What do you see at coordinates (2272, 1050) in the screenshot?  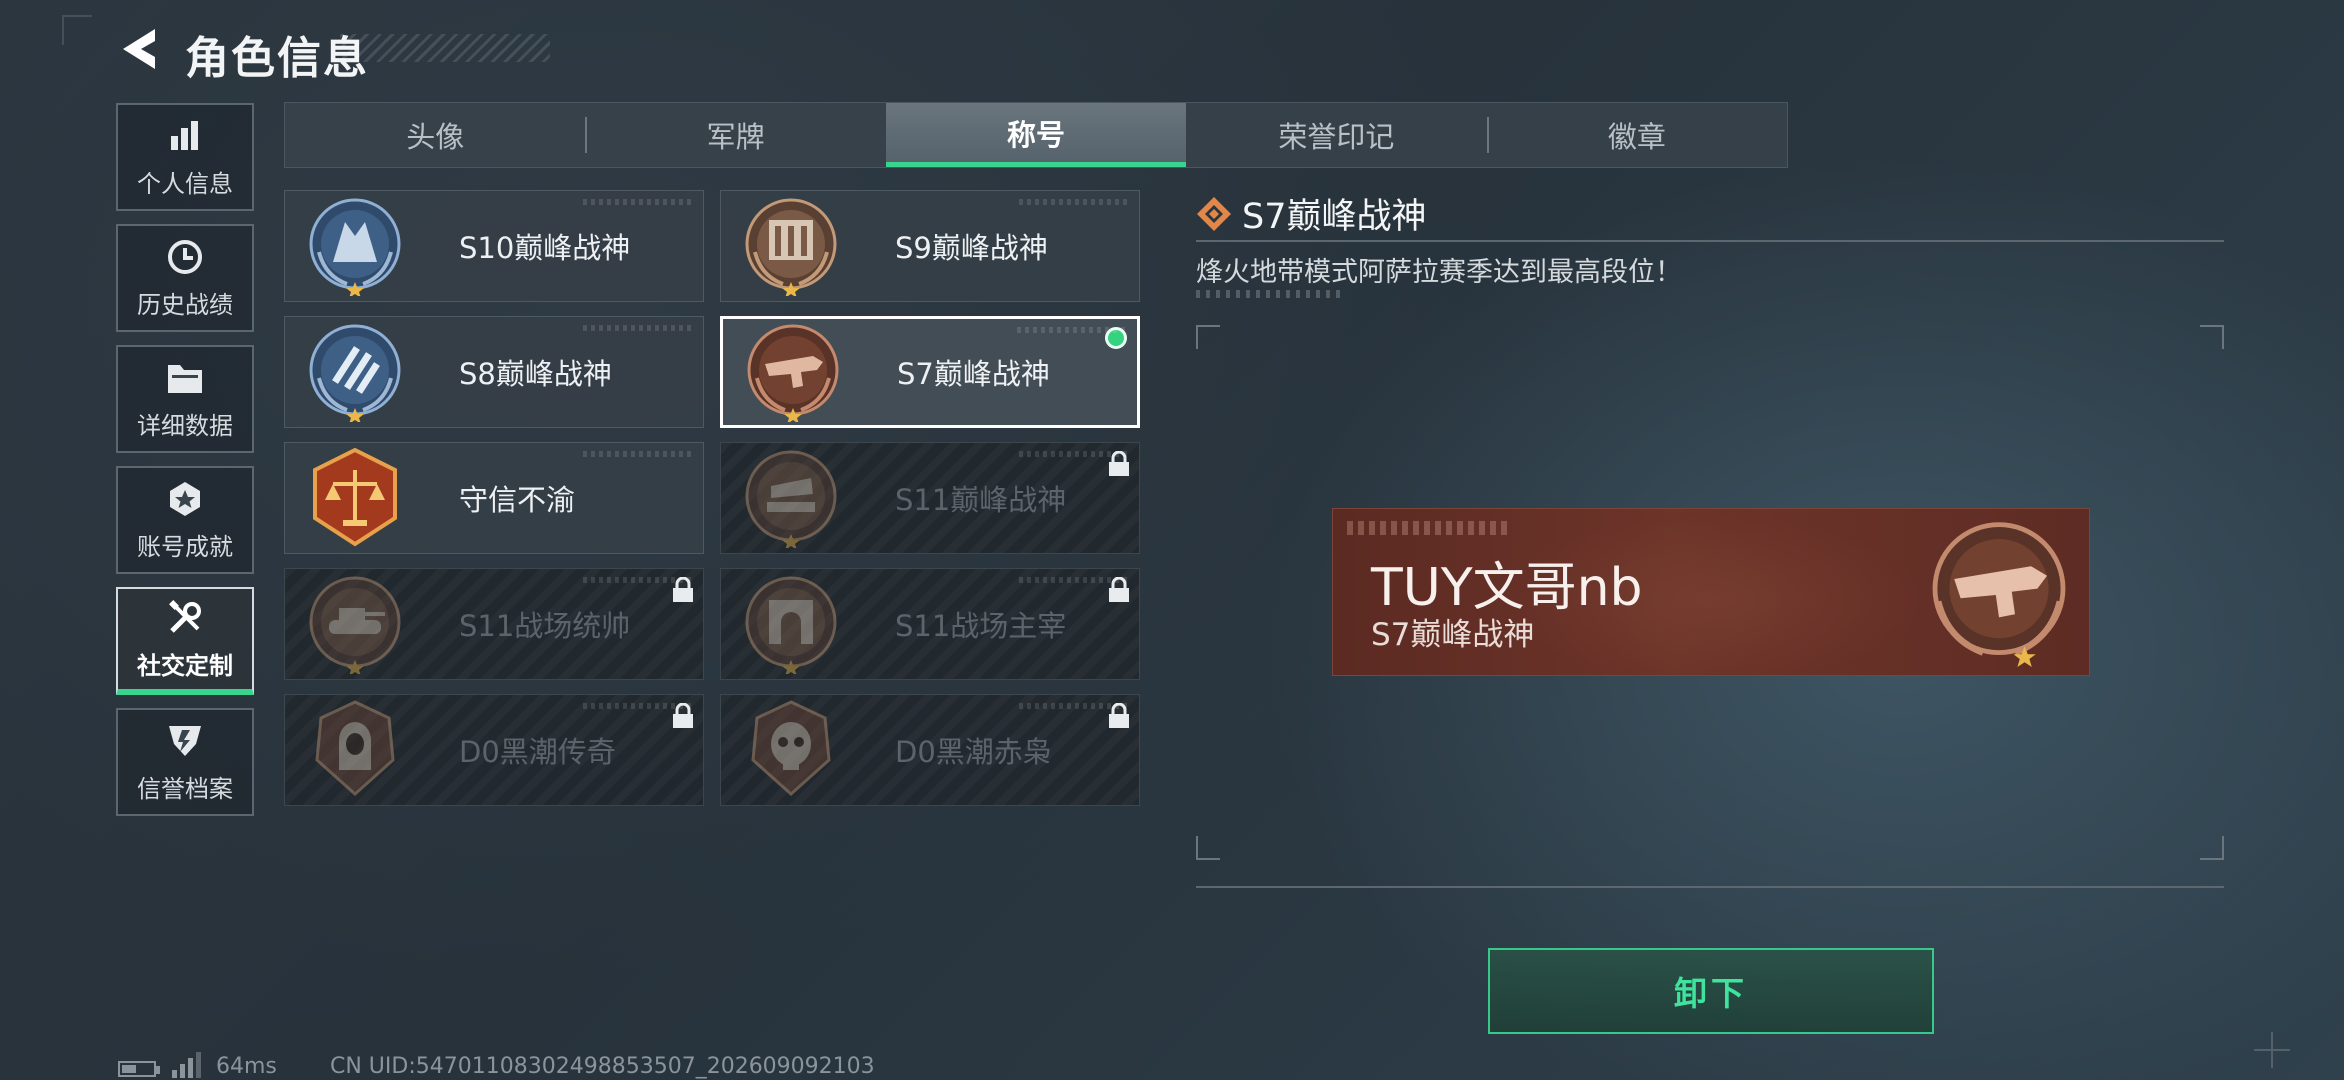 I see `plus-icon` at bounding box center [2272, 1050].